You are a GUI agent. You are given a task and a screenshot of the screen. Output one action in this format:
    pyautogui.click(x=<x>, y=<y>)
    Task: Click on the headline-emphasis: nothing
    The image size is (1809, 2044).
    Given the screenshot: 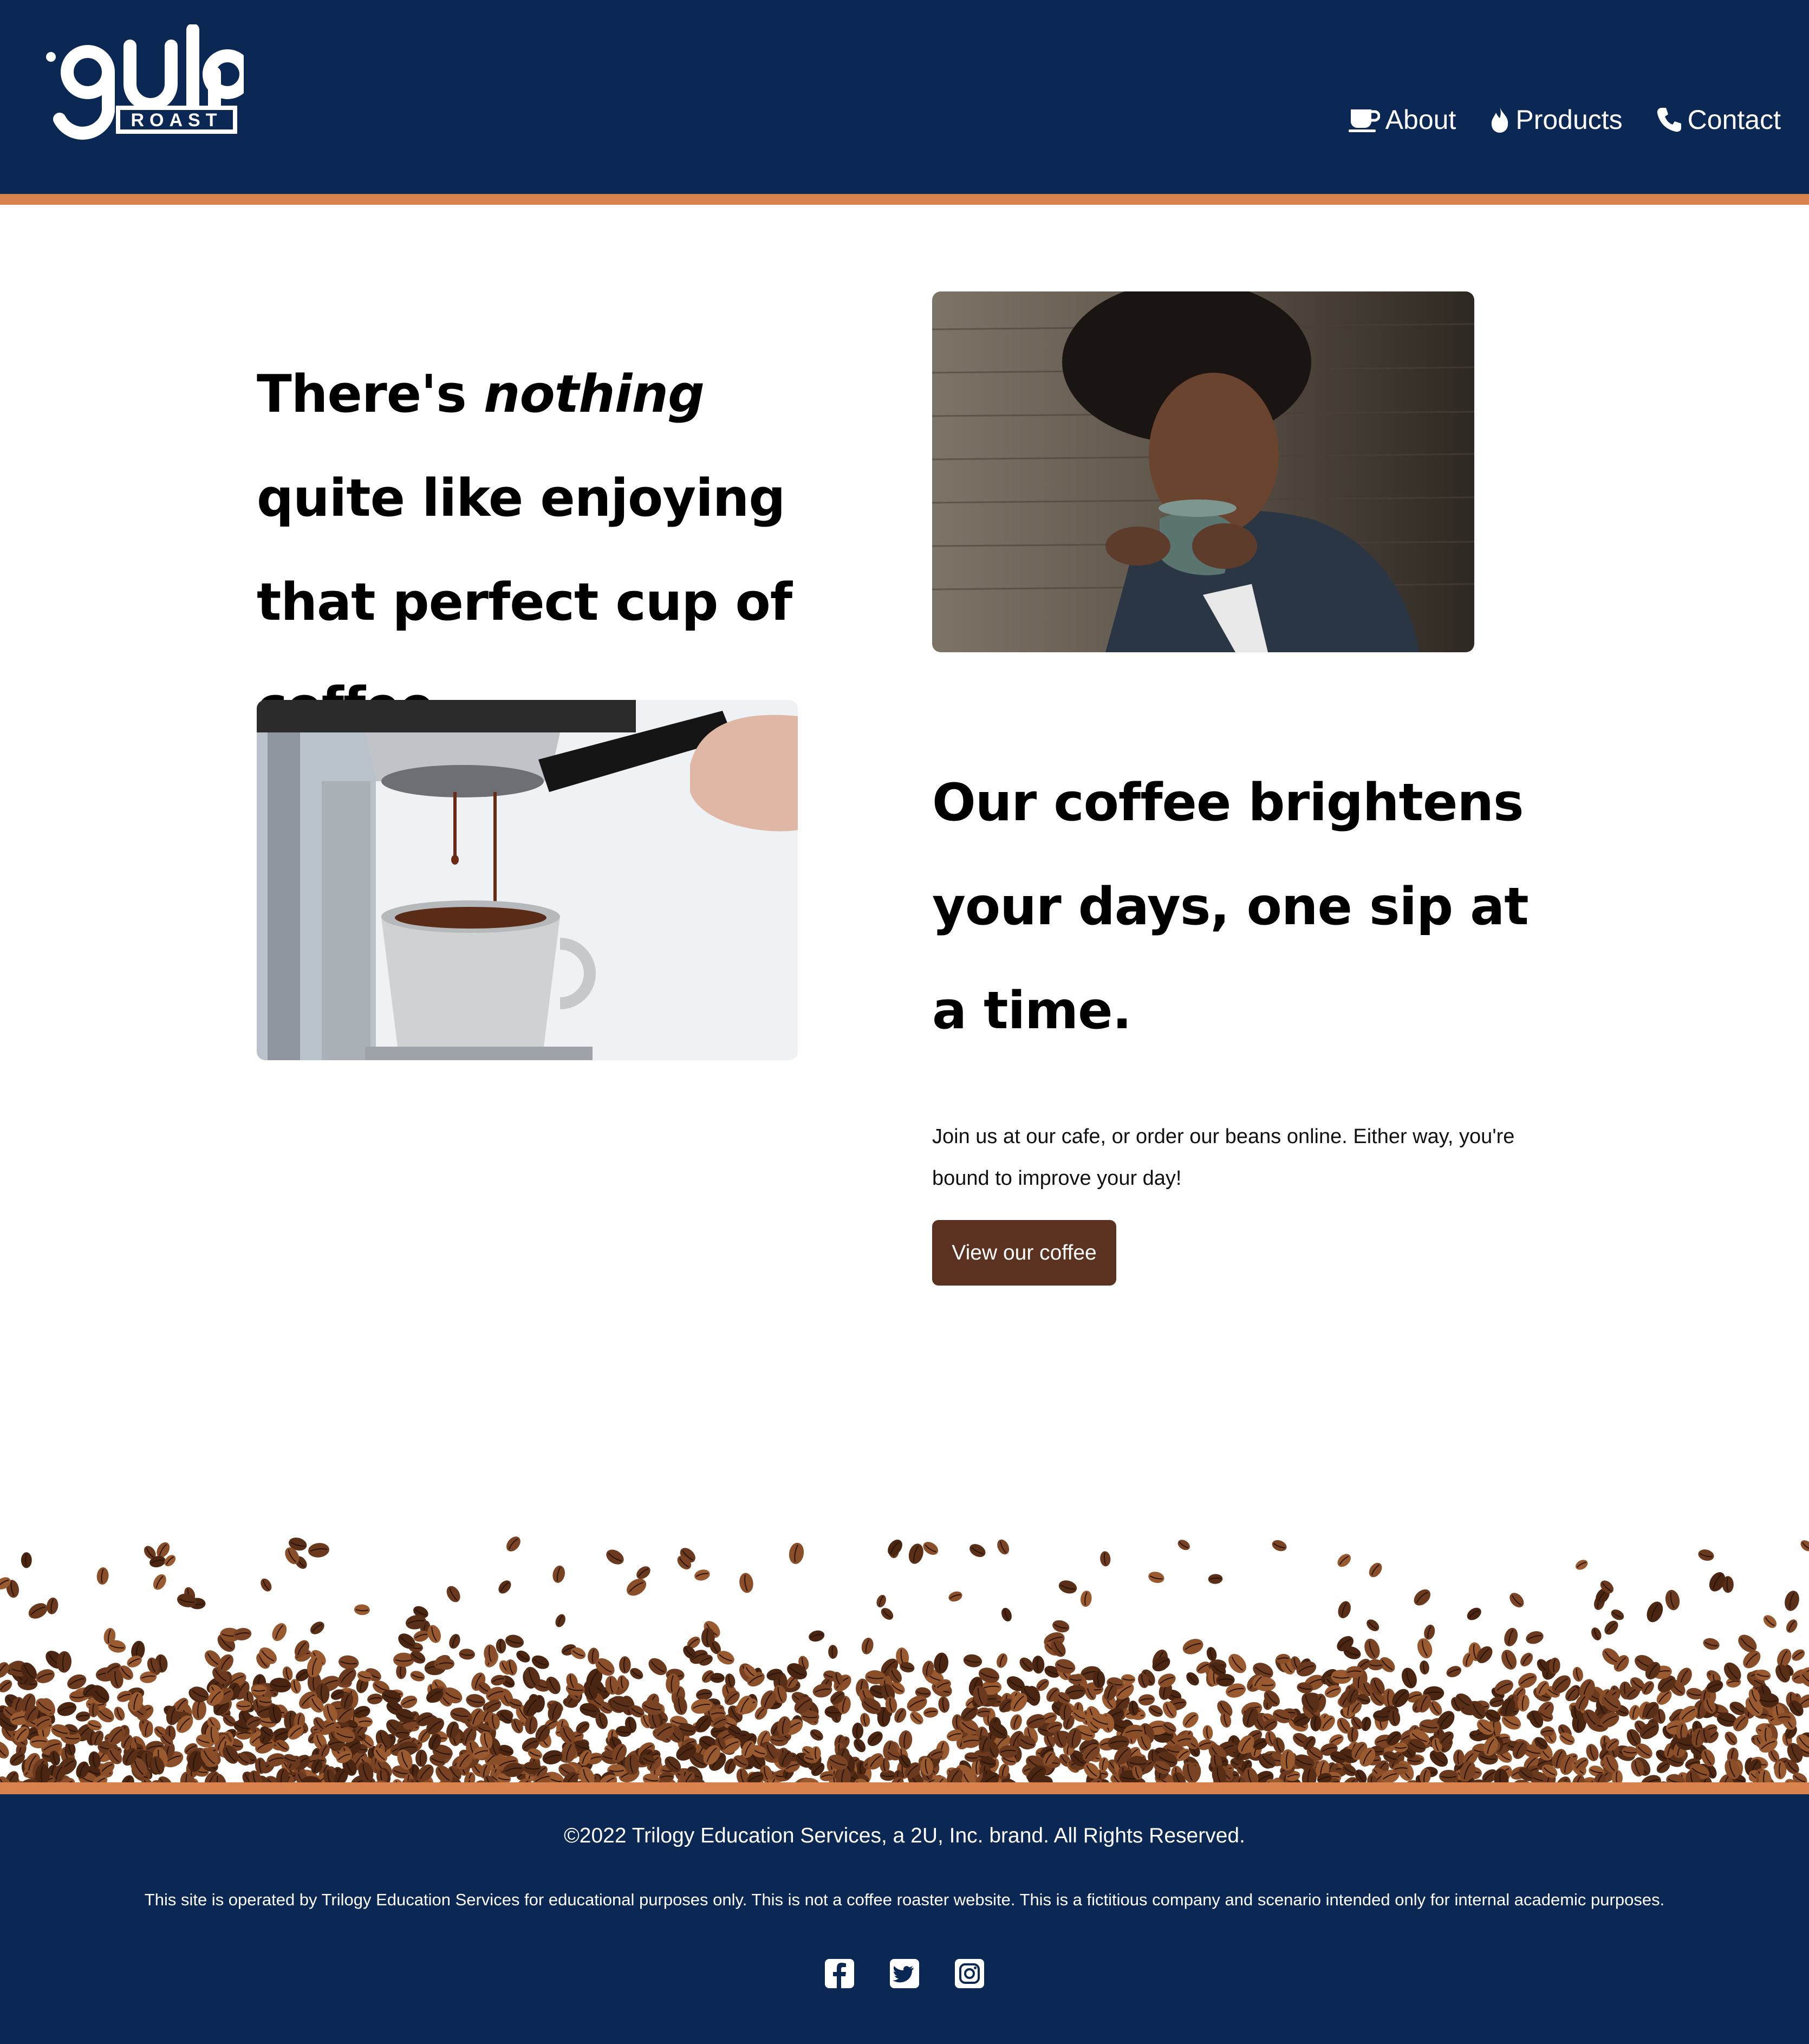 What is the action you would take?
    pyautogui.click(x=594, y=394)
    